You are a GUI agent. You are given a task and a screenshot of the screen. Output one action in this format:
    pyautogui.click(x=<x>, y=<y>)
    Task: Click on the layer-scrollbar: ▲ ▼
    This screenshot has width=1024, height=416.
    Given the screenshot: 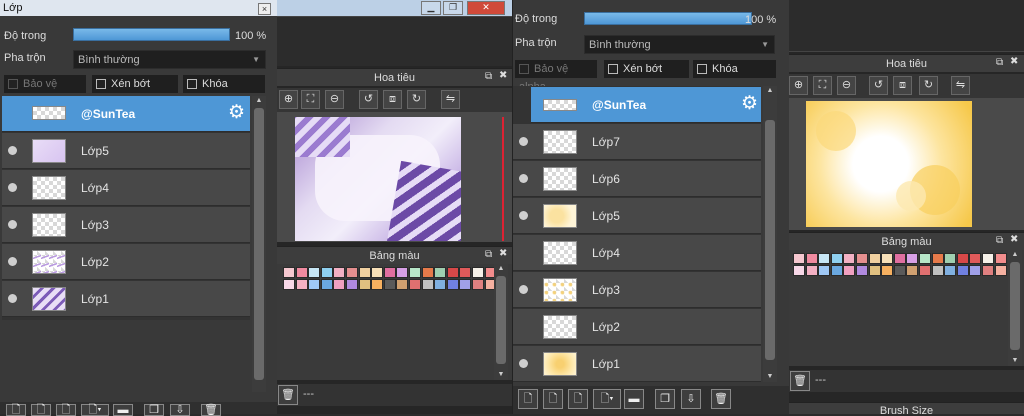 What is the action you would take?
    pyautogui.click(x=770, y=234)
    